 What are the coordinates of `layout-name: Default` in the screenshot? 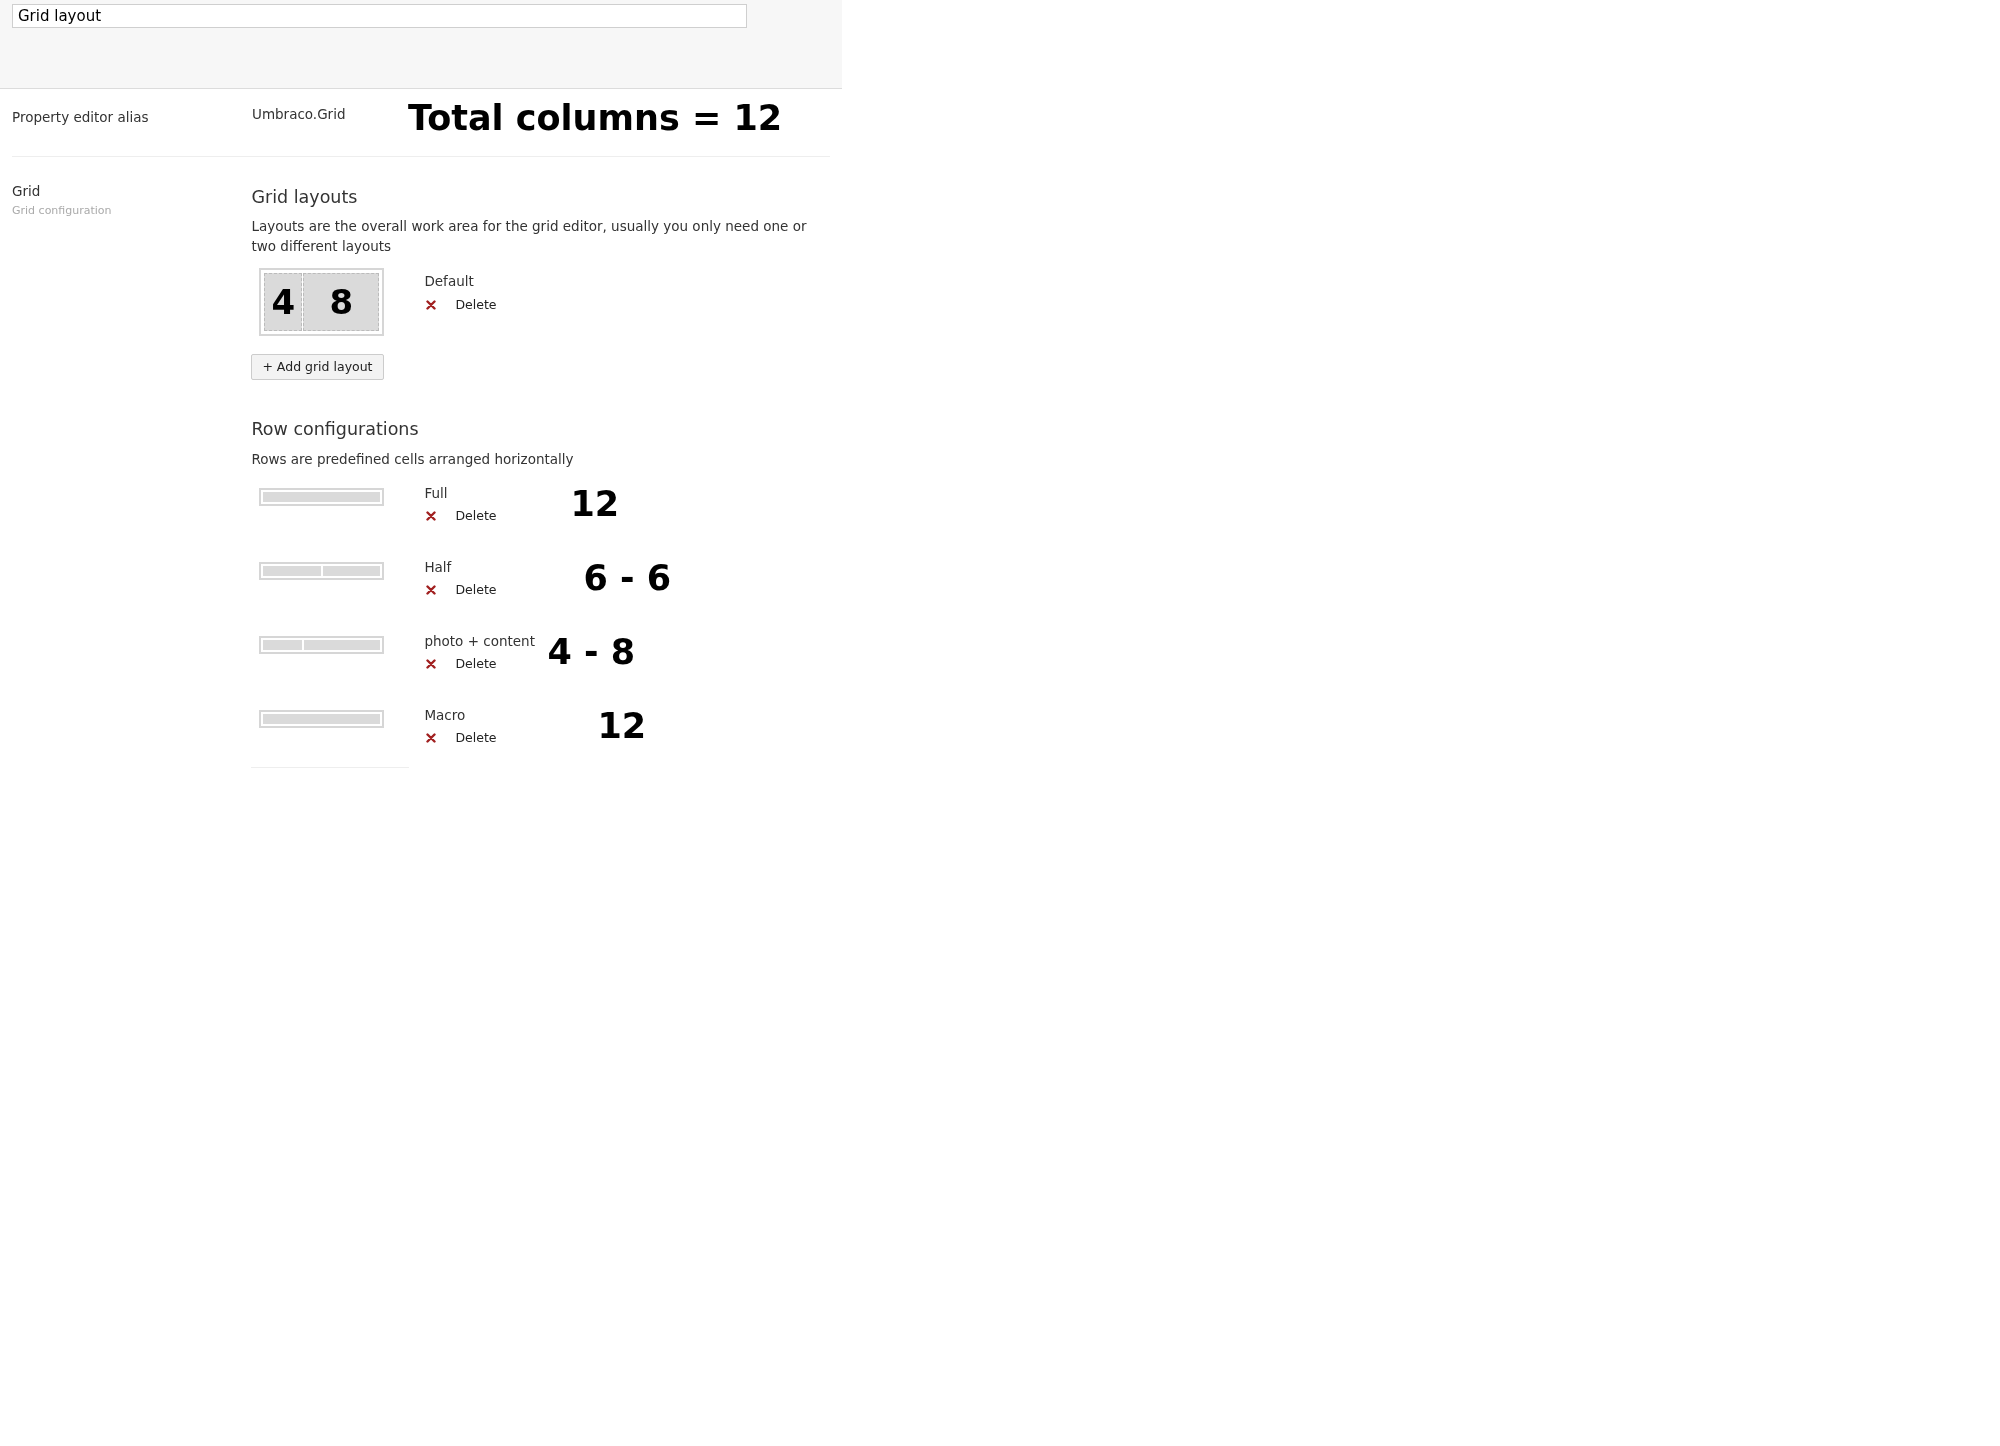 It's located at (449, 282).